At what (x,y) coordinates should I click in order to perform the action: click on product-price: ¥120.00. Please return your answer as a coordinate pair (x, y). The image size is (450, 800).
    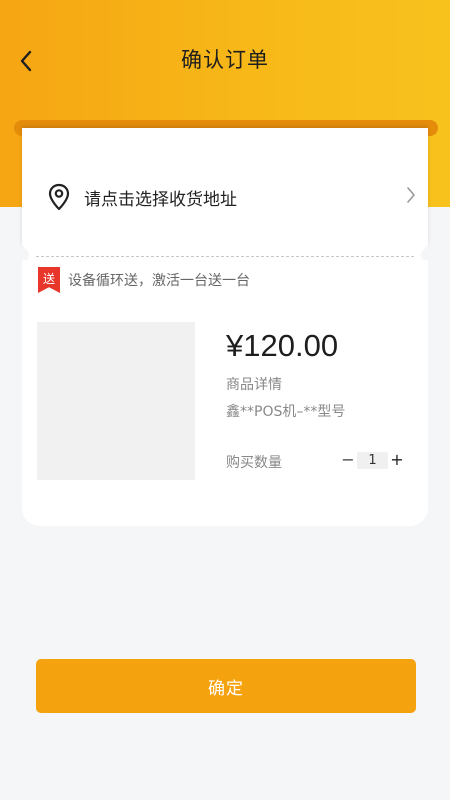
    Looking at the image, I should click on (282, 345).